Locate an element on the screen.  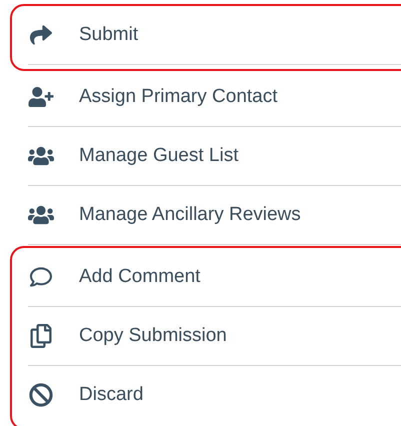
menu-item: Manage Guest List is located at coordinates (158, 156).